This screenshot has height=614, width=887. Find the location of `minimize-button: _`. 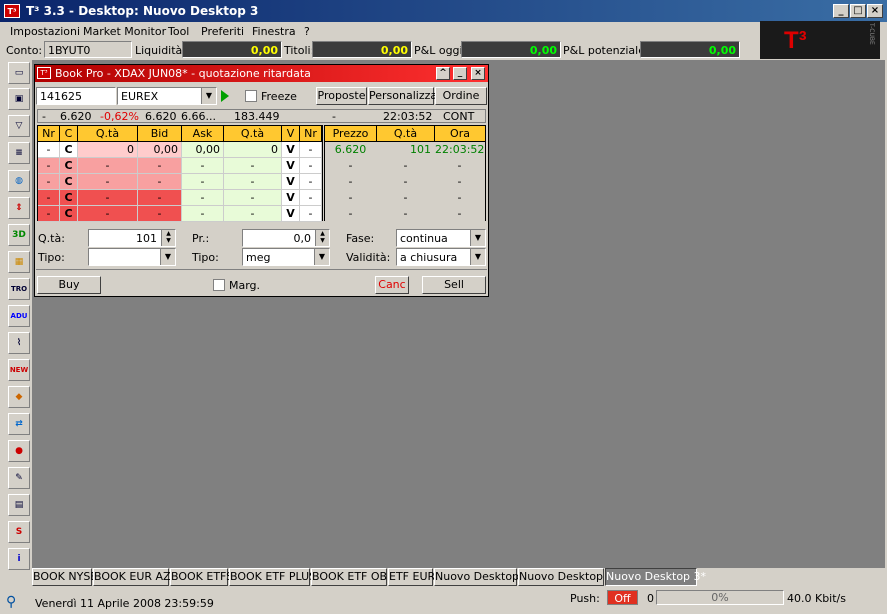

minimize-button: _ is located at coordinates (841, 11).